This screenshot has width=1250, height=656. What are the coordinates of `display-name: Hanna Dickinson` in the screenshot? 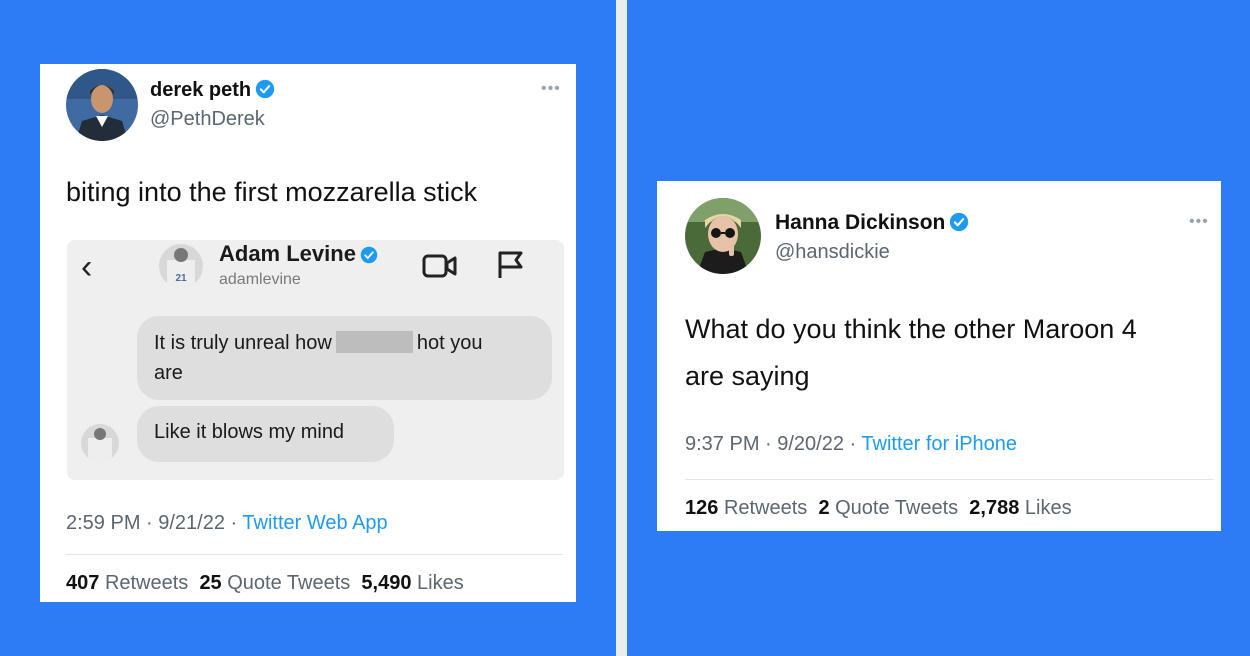 It's located at (872, 224).